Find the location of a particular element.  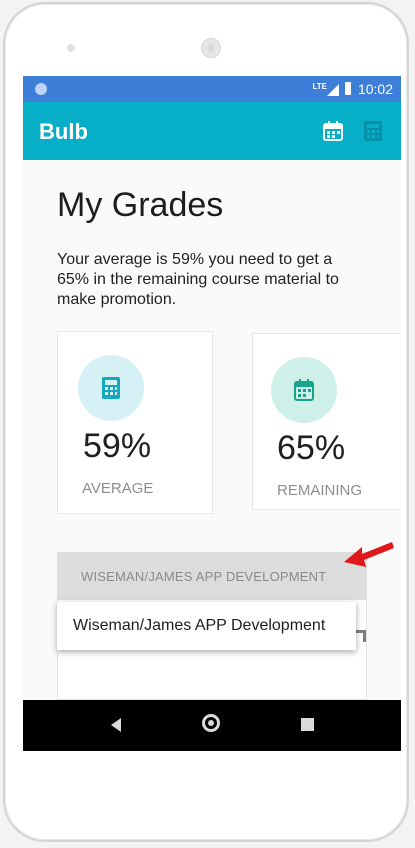

remaining-card: 65% REMAINING is located at coordinates (326, 421).